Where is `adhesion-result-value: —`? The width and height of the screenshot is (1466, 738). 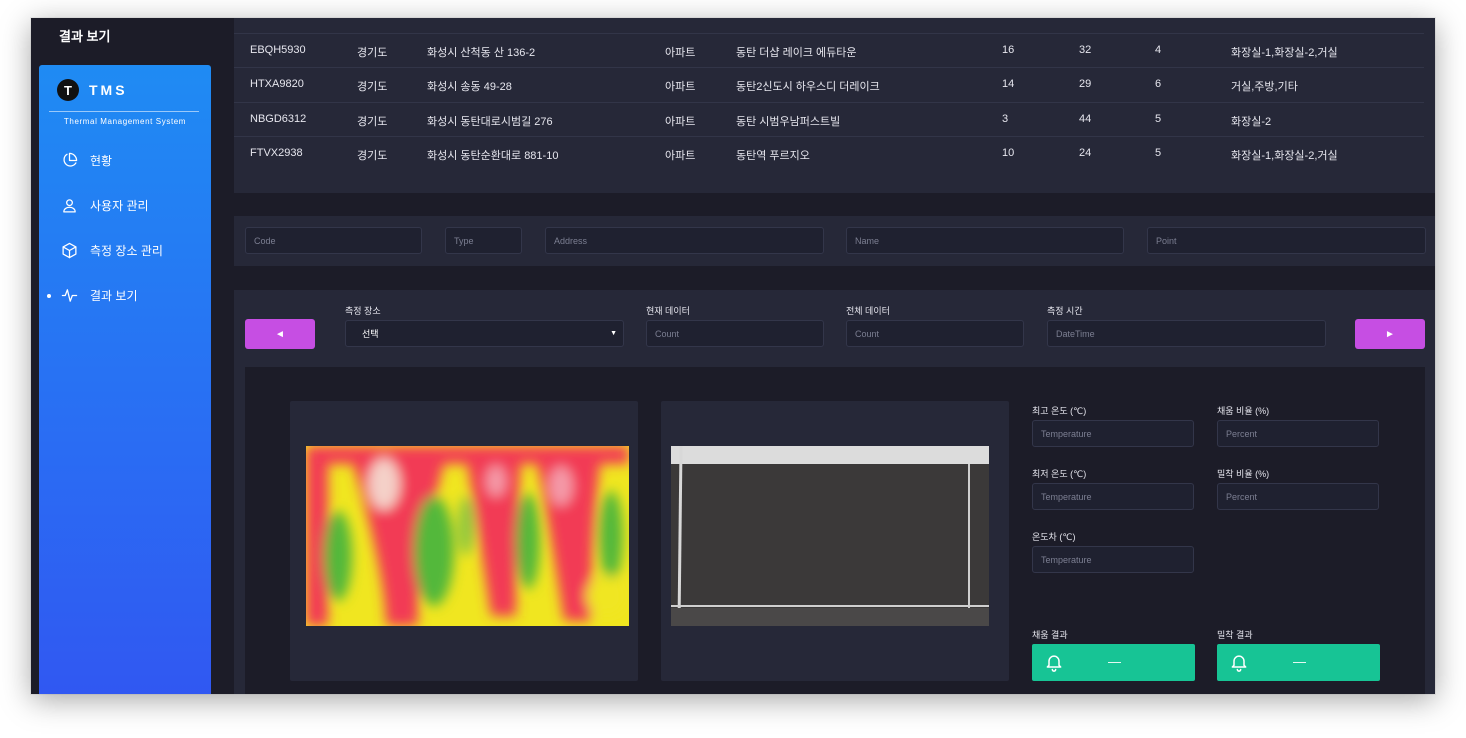
adhesion-result-value: — is located at coordinates (1299, 661).